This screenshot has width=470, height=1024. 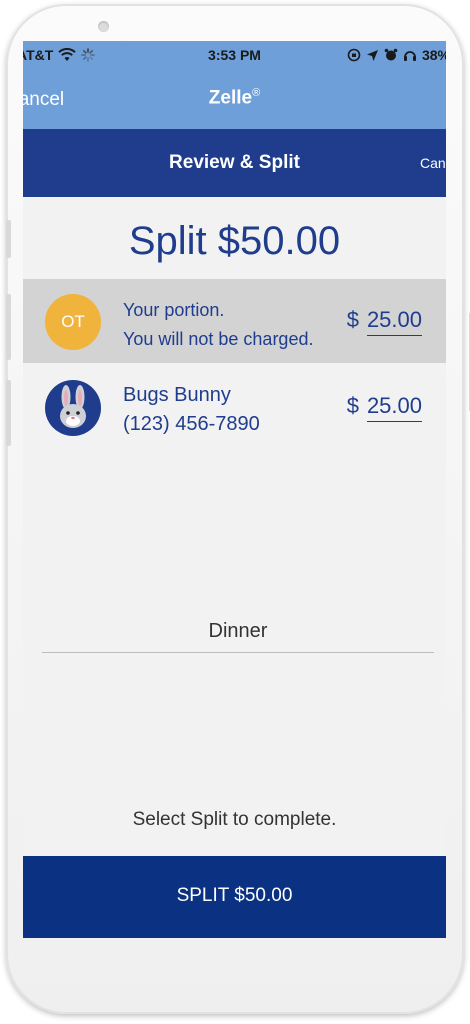 I want to click on nav-title-text: Zelle, so click(x=230, y=98).